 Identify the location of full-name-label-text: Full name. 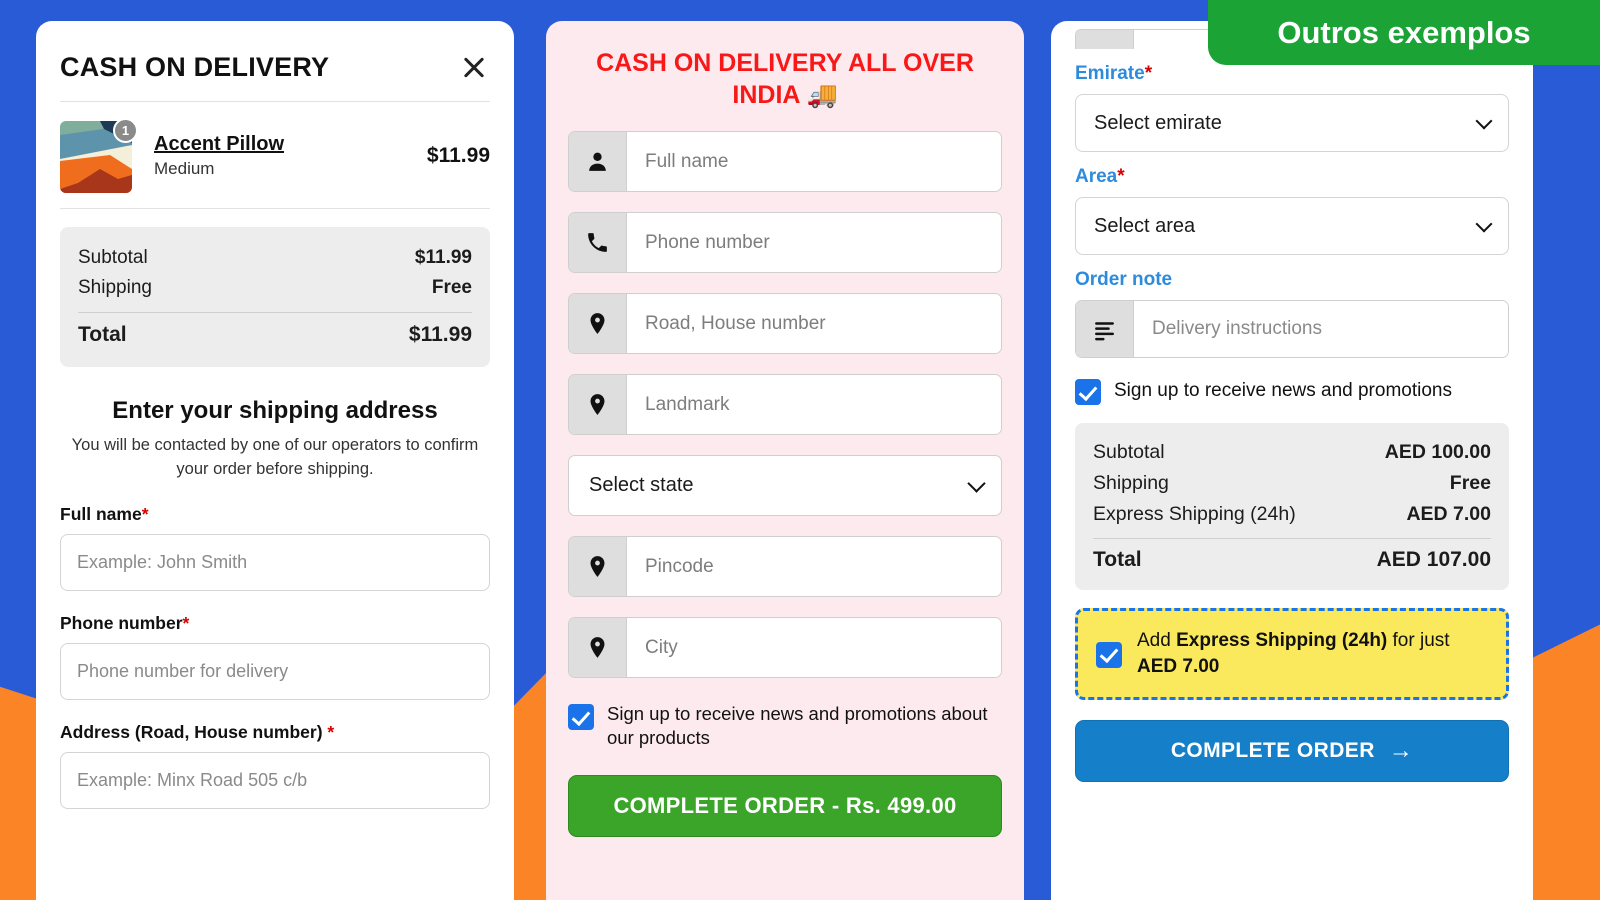
(101, 513).